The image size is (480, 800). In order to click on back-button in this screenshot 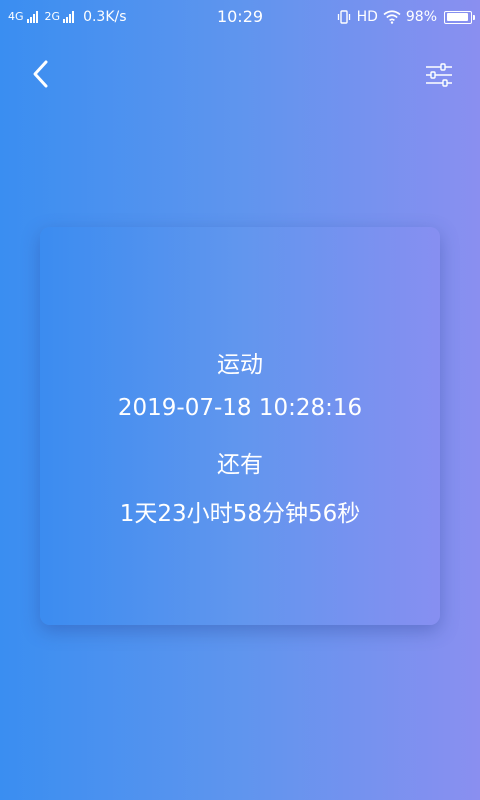, I will do `click(41, 74)`.